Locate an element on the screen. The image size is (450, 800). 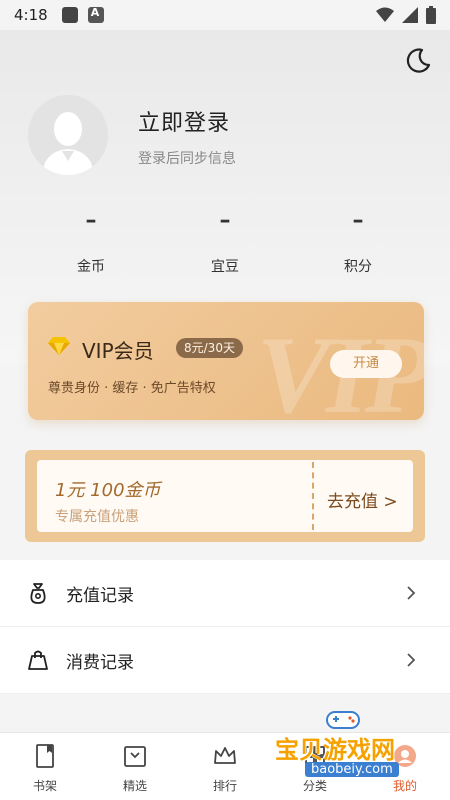
list-item-recharge-records: 充值记录 is located at coordinates (225, 593).